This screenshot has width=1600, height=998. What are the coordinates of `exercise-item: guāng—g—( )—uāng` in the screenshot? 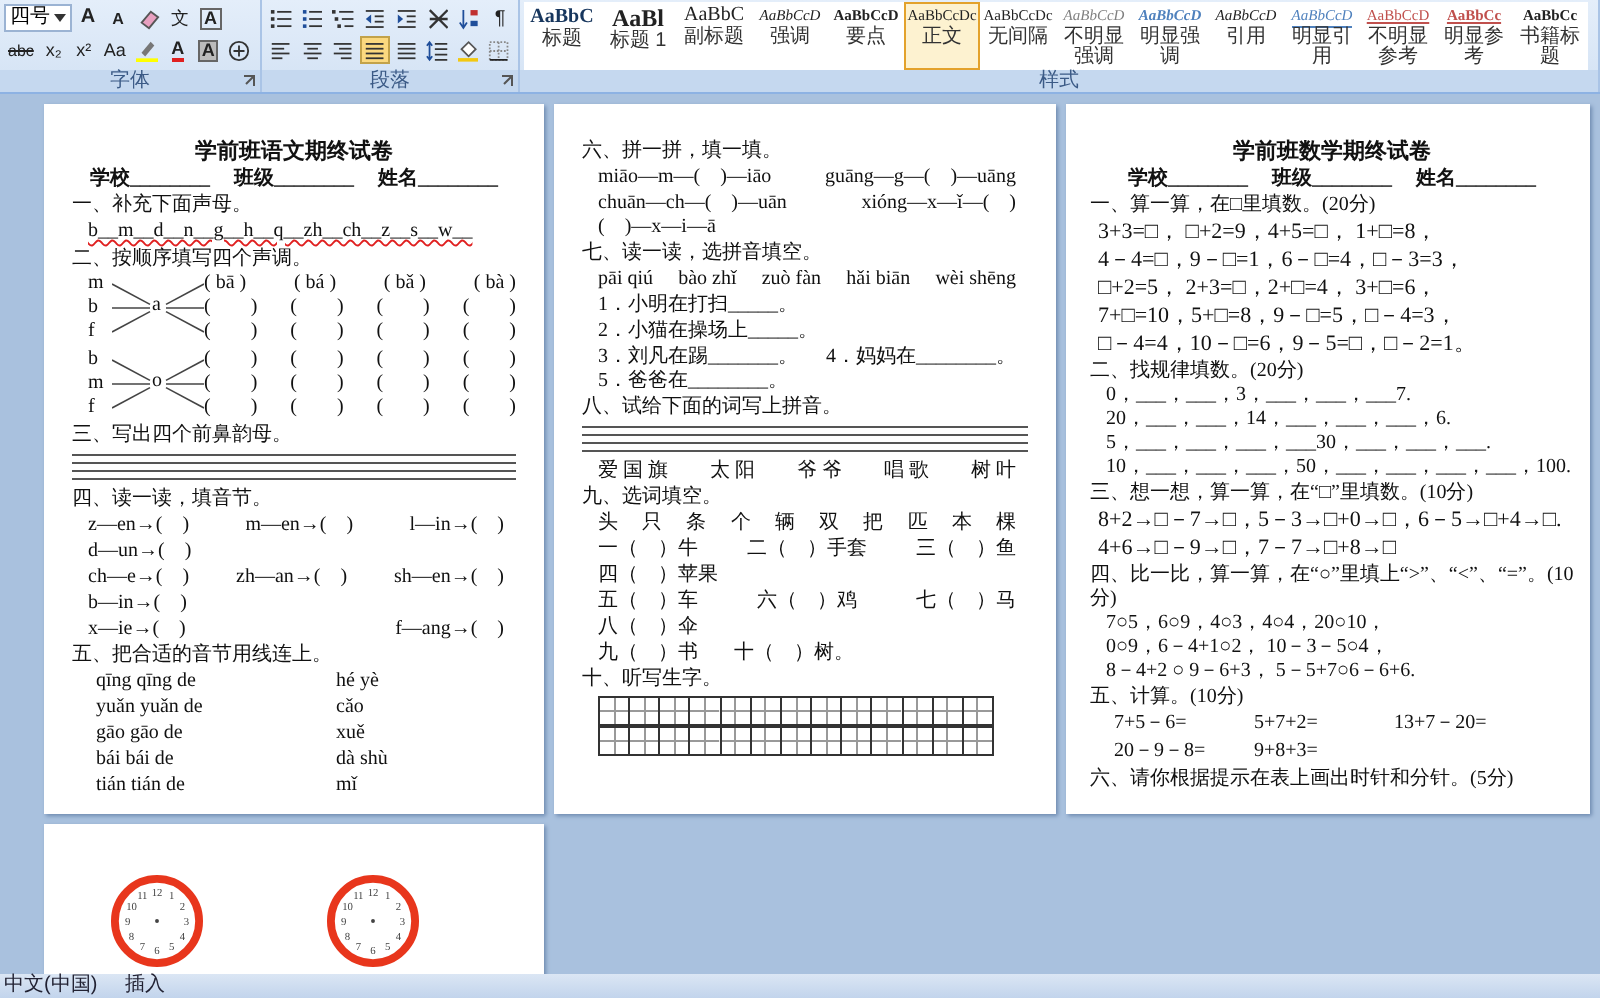 It's located at (920, 177).